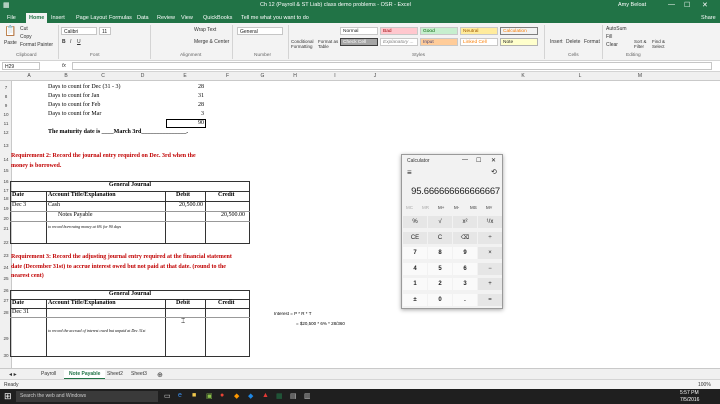 Image resolution: width=720 pixels, height=404 pixels. What do you see at coordinates (24, 29) in the screenshot?
I see `cut-button: Cut` at bounding box center [24, 29].